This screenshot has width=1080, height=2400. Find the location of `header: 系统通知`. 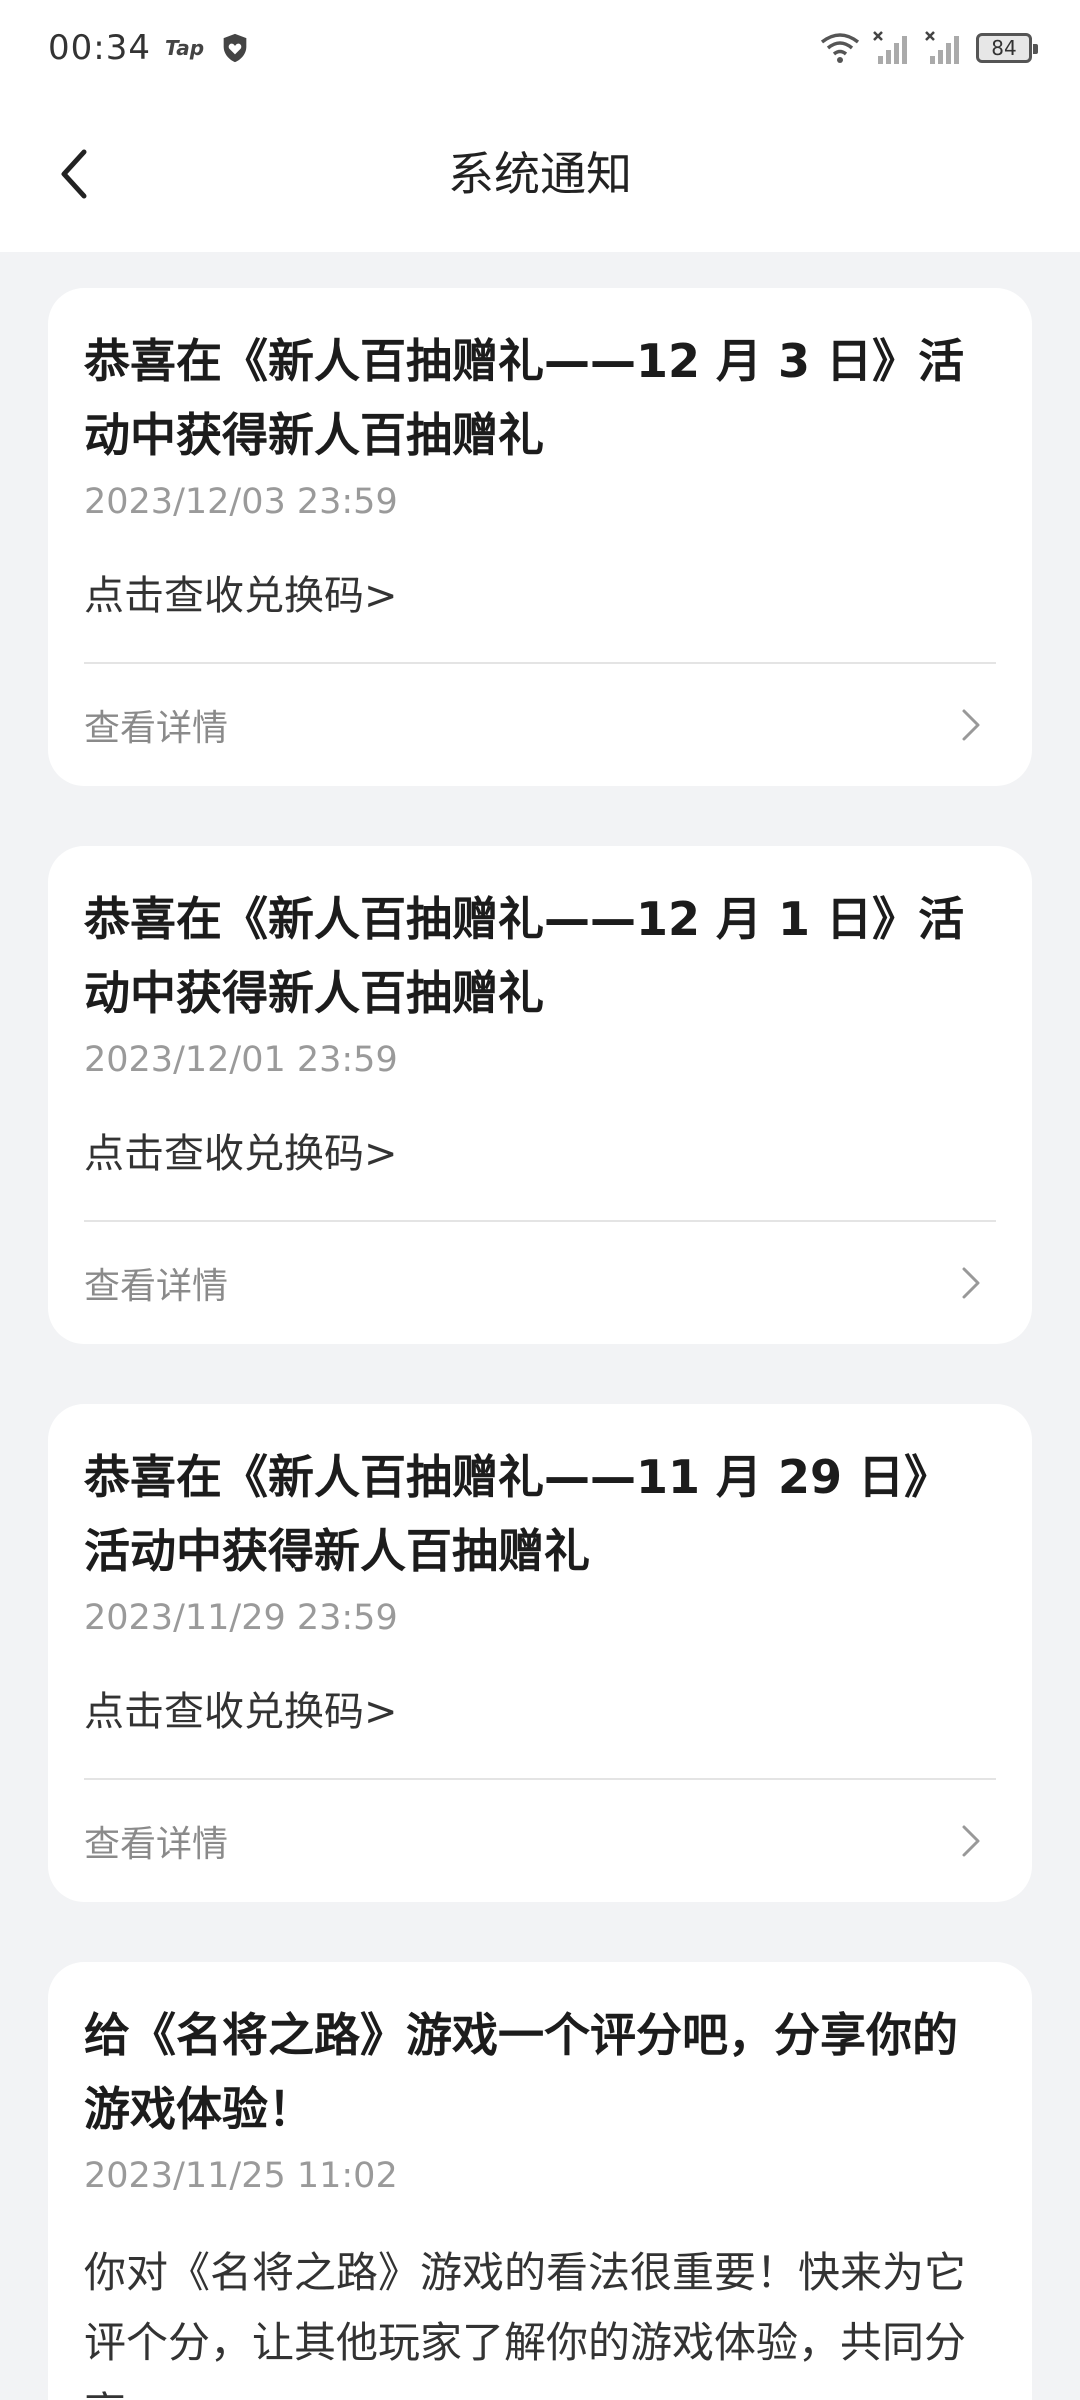

header: 系统通知 is located at coordinates (540, 174).